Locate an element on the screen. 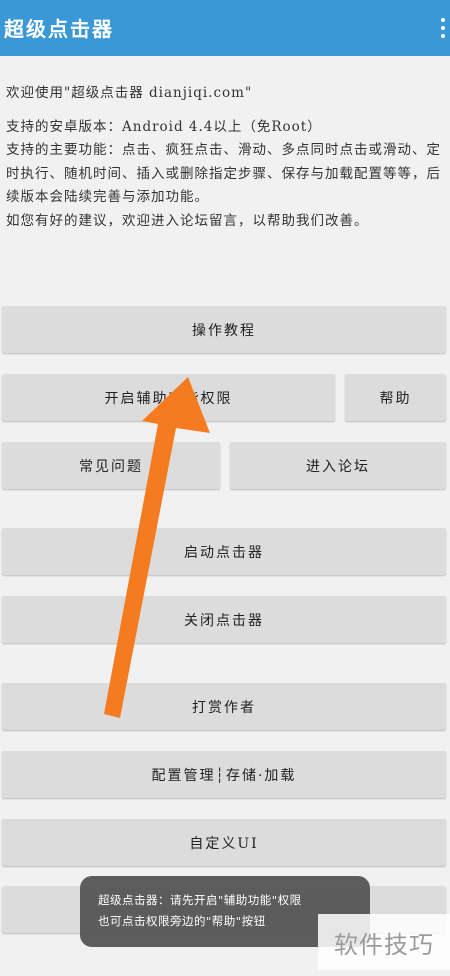  tutorial-button: 操作教程 is located at coordinates (224, 329).